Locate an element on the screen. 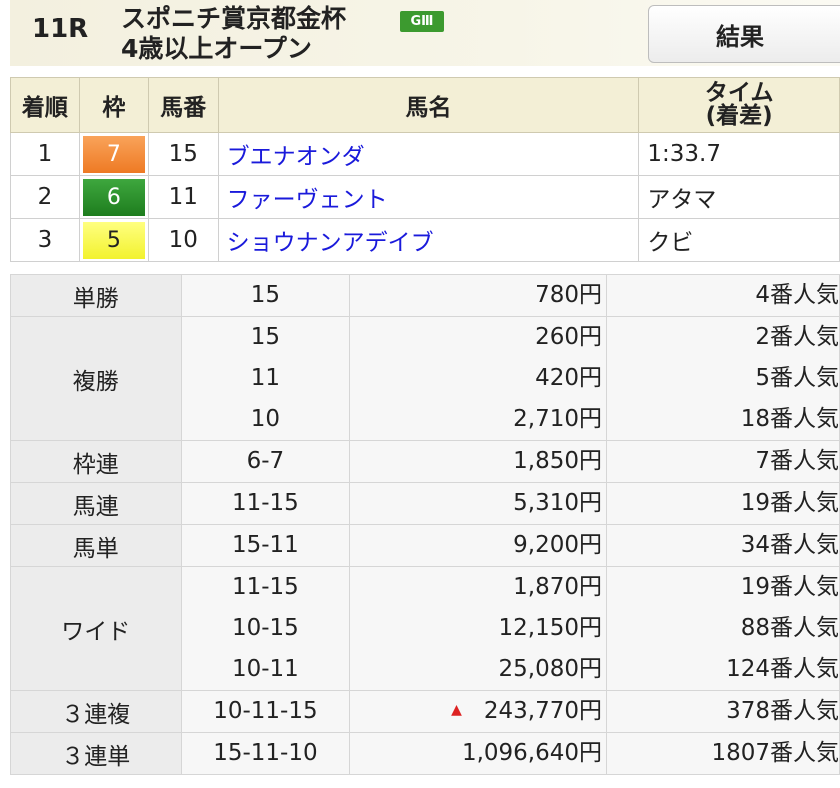 The height and width of the screenshot is (788, 840). time-cell: クビ is located at coordinates (739, 240).